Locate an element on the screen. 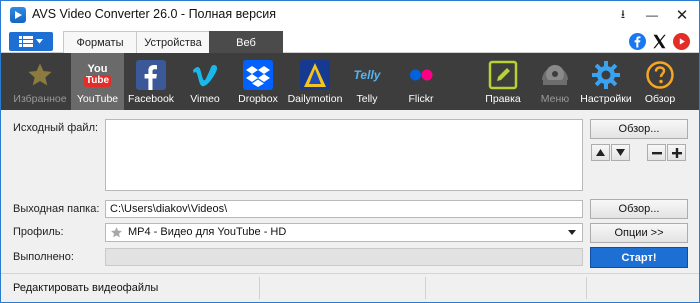  youtube-logo-you: You is located at coordinates (97, 69).